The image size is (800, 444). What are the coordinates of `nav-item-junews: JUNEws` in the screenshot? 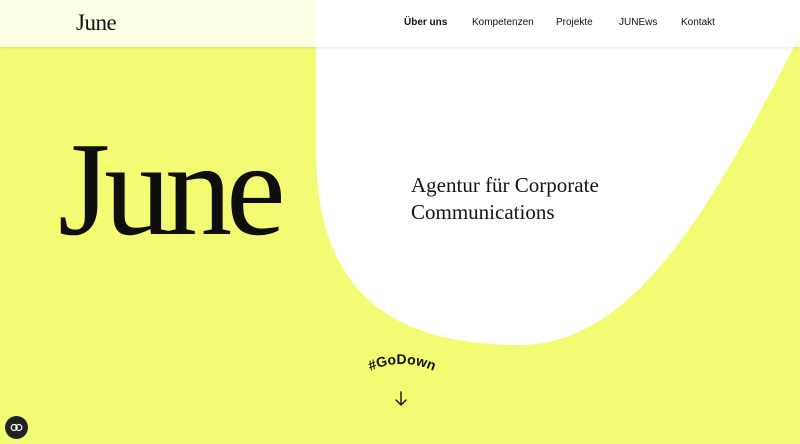 It's located at (638, 22).